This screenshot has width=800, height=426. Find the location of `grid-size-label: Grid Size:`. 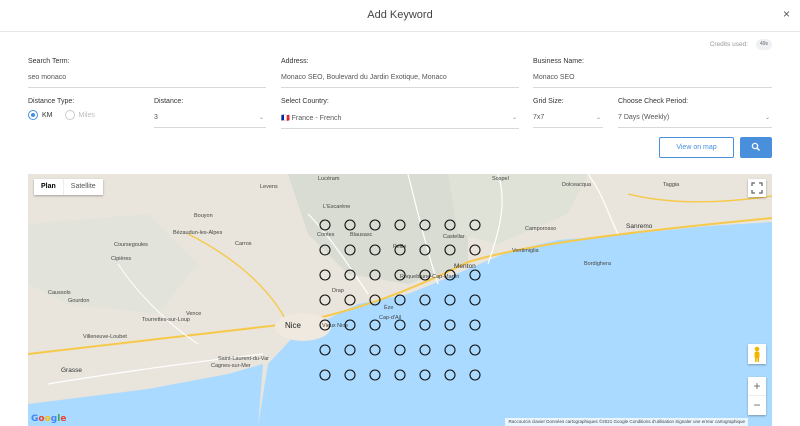

grid-size-label: Grid Size: is located at coordinates (548, 101).